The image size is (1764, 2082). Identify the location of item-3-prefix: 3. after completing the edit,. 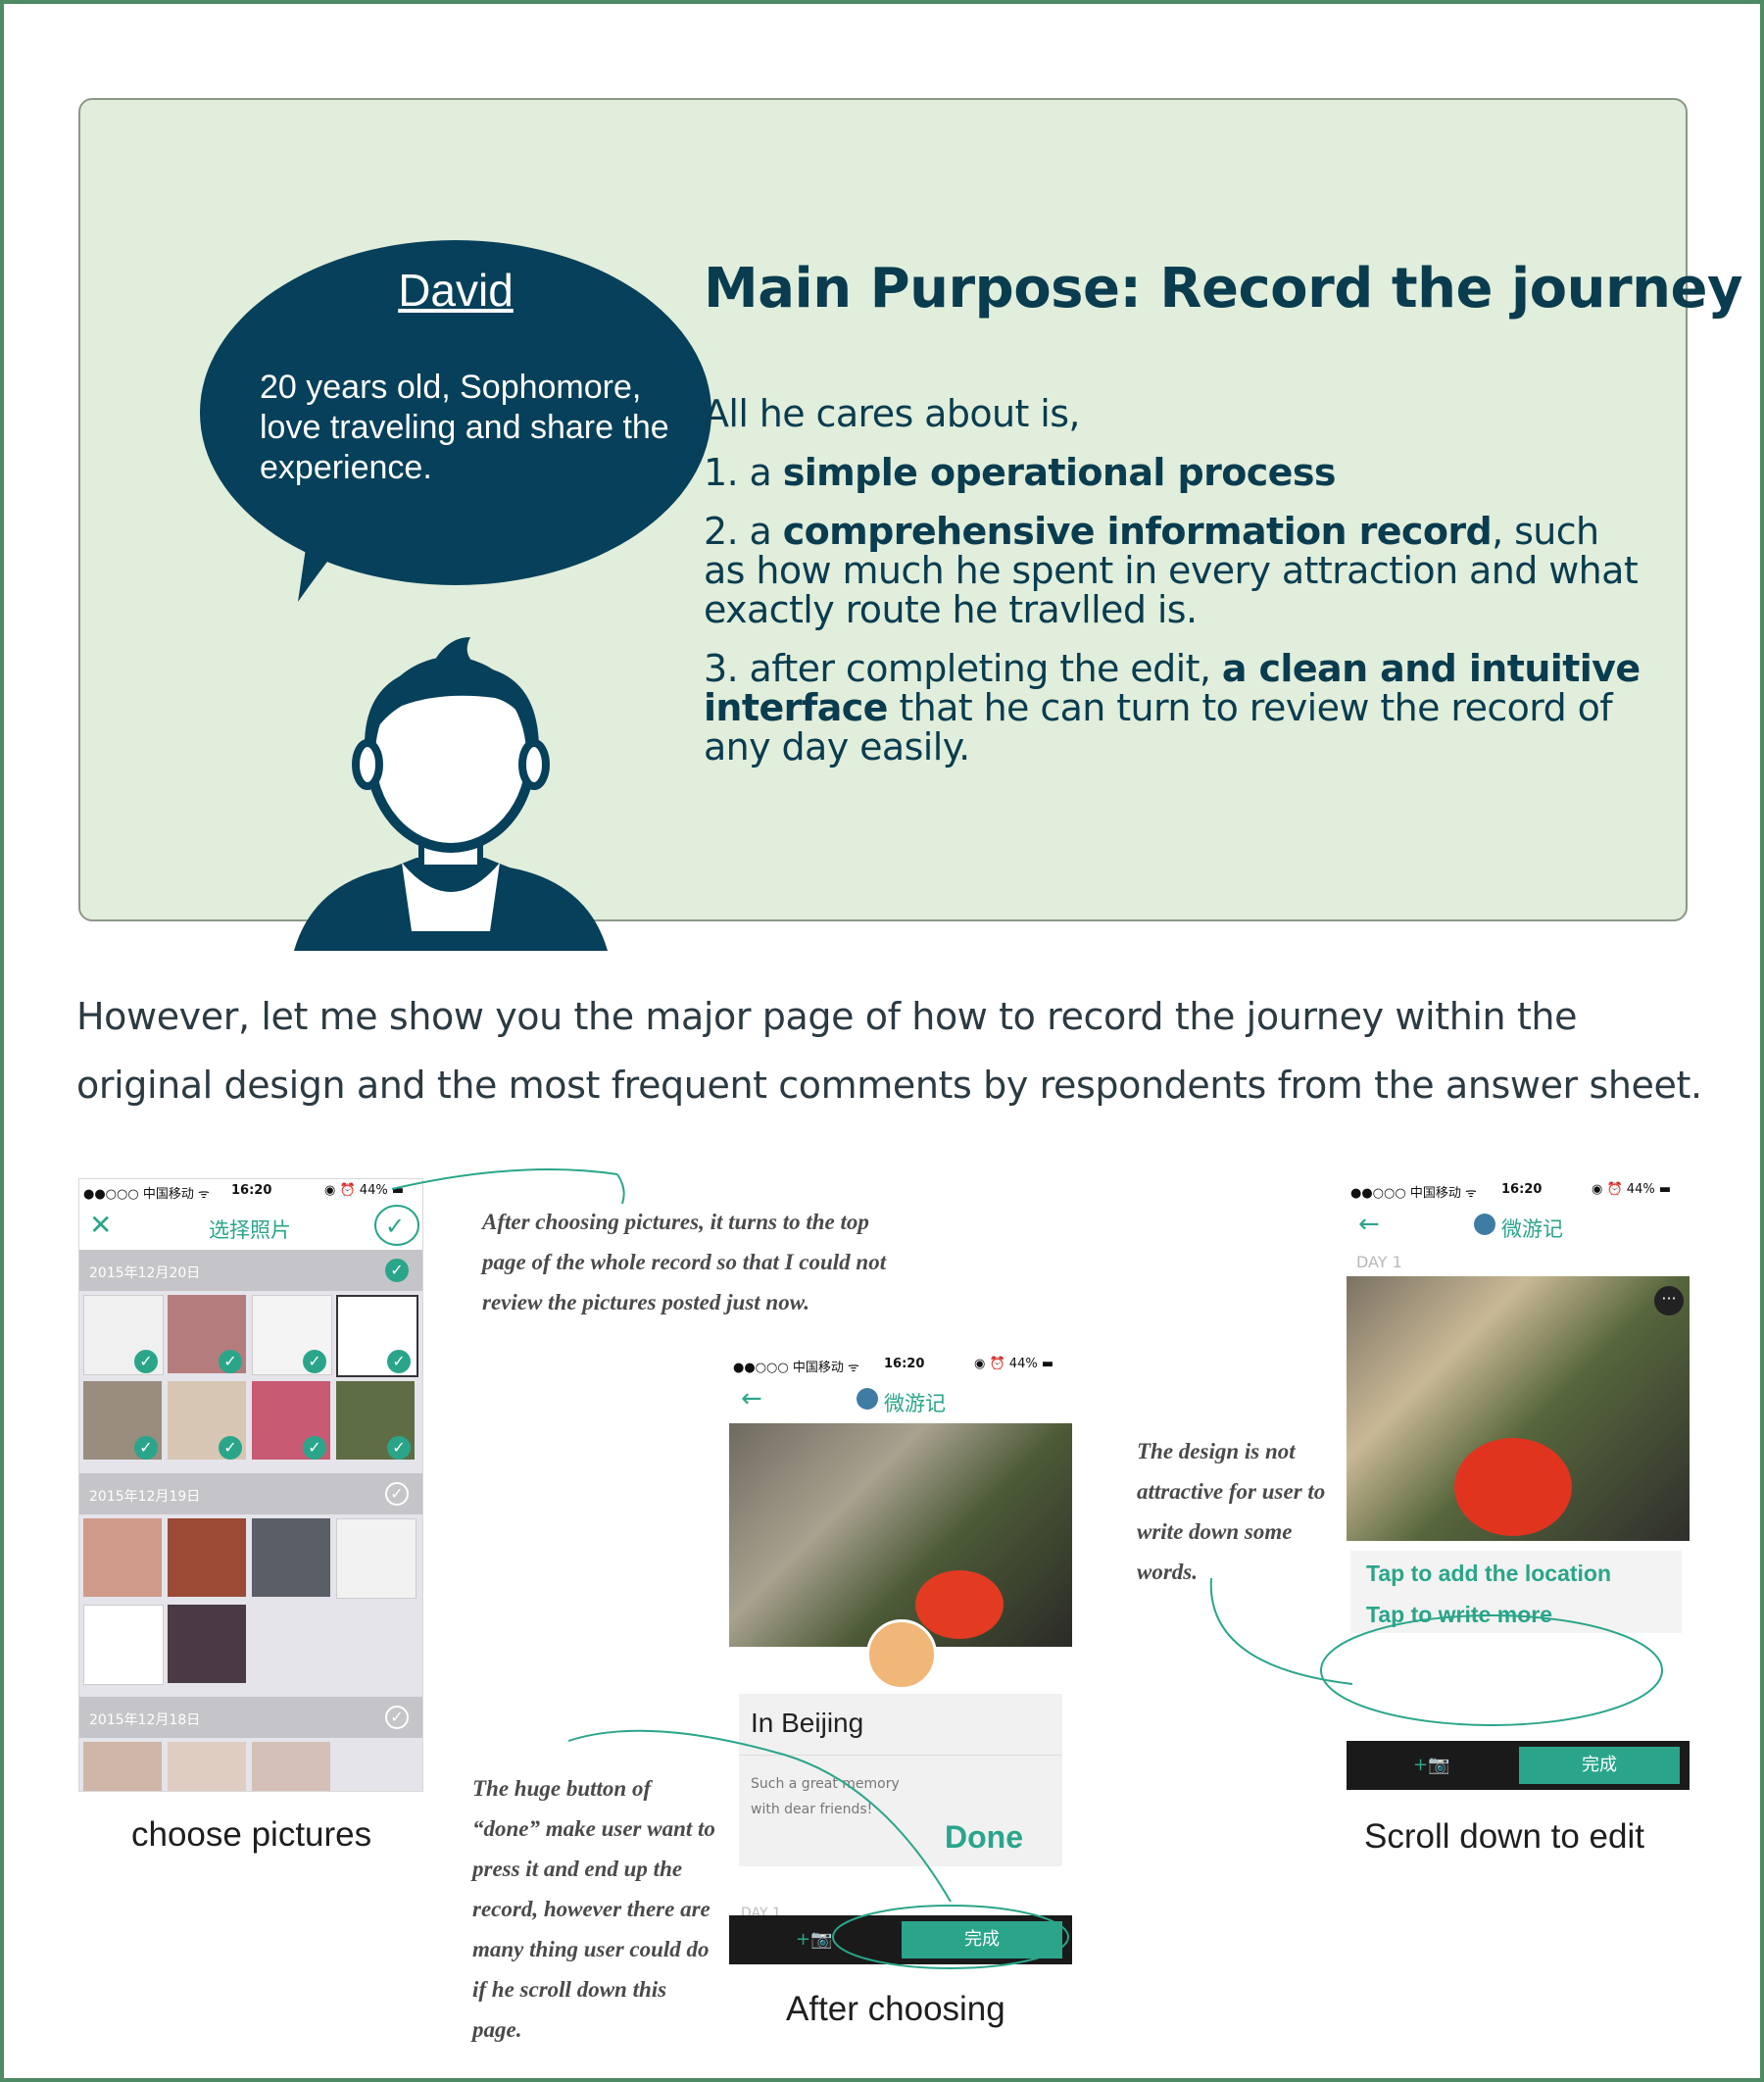
(963, 668).